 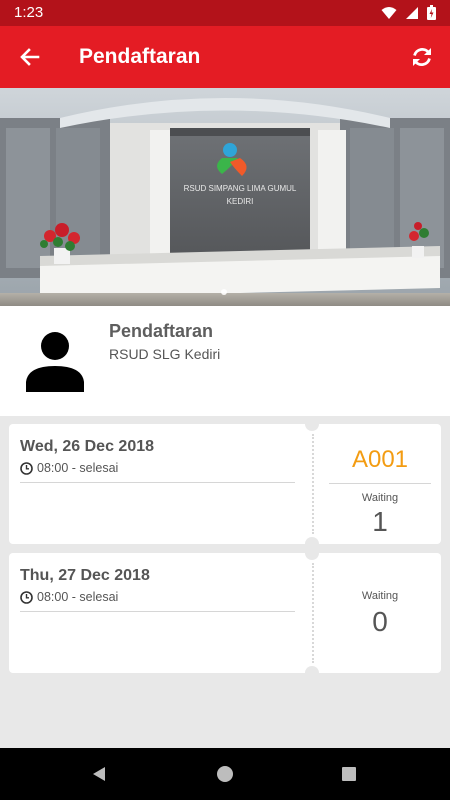 What do you see at coordinates (240, 201) in the screenshot?
I see `building-sign-line2: KEDIRI` at bounding box center [240, 201].